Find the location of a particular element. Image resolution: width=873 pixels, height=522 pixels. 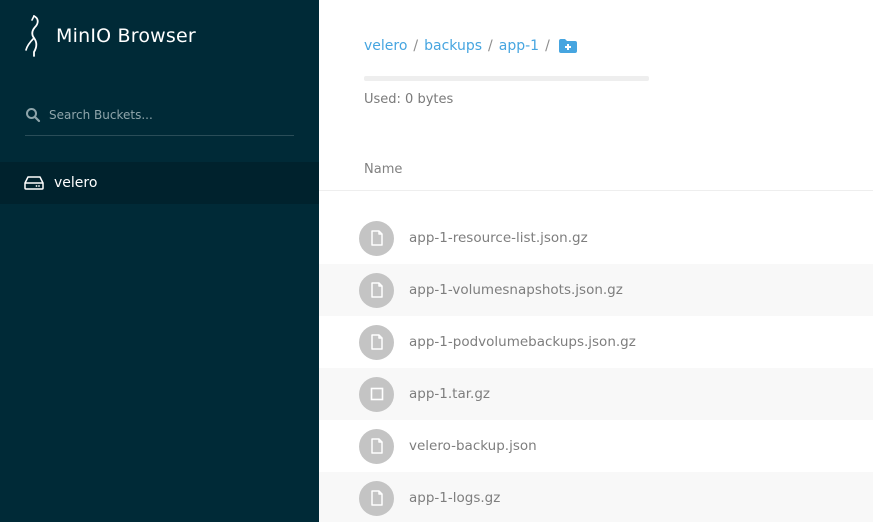

drive-icon is located at coordinates (34, 183).